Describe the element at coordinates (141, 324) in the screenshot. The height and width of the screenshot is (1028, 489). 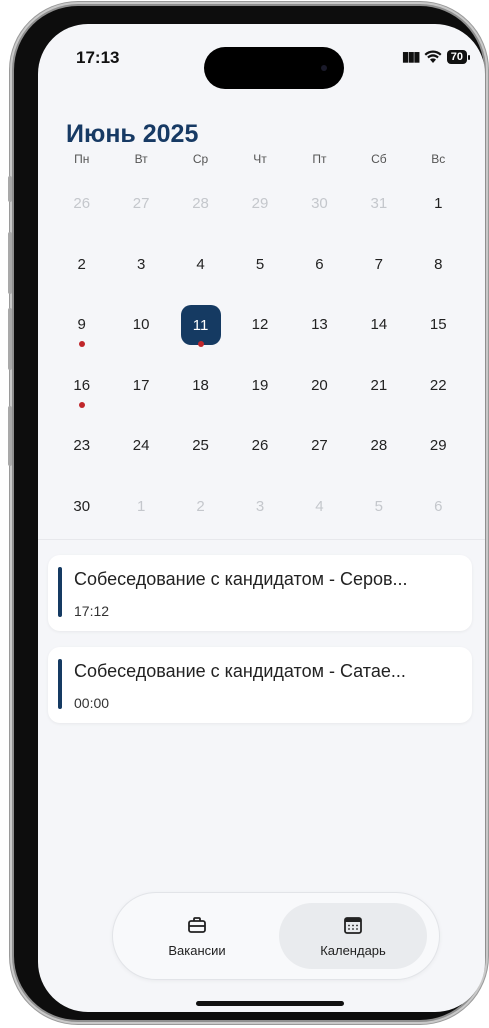
I see `day-number: 10` at that location.